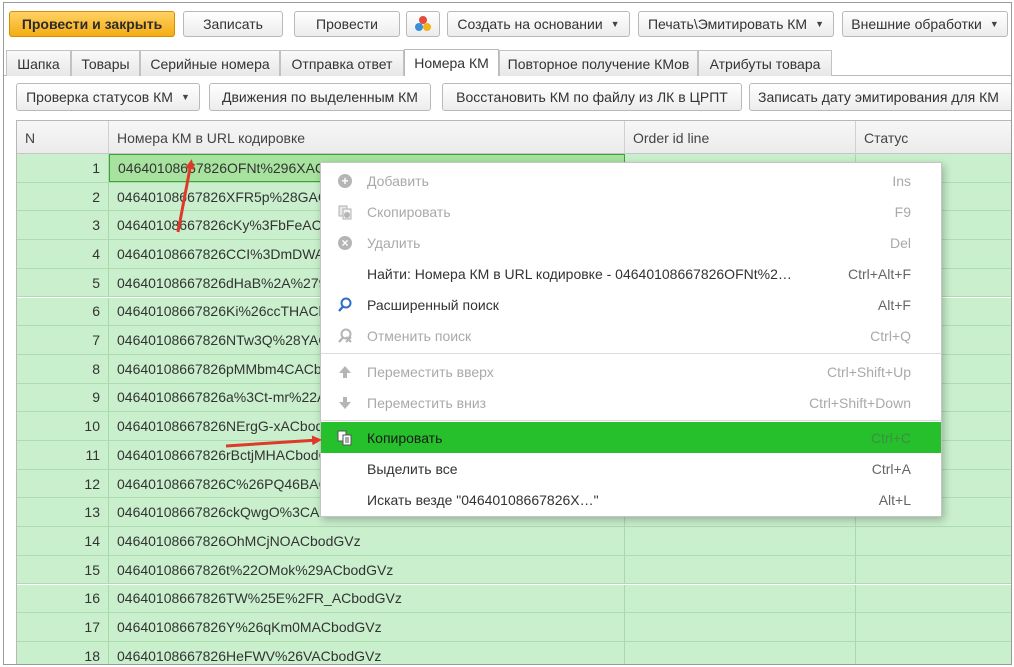 The height and width of the screenshot is (667, 1014). I want to click on cell-row-number: 4, so click(63, 254).